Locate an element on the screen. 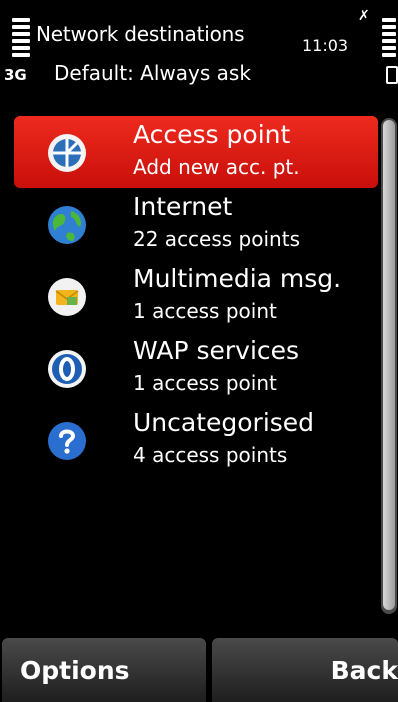 The image size is (398, 702). list-item-name: Multimedia msg. is located at coordinates (237, 278).